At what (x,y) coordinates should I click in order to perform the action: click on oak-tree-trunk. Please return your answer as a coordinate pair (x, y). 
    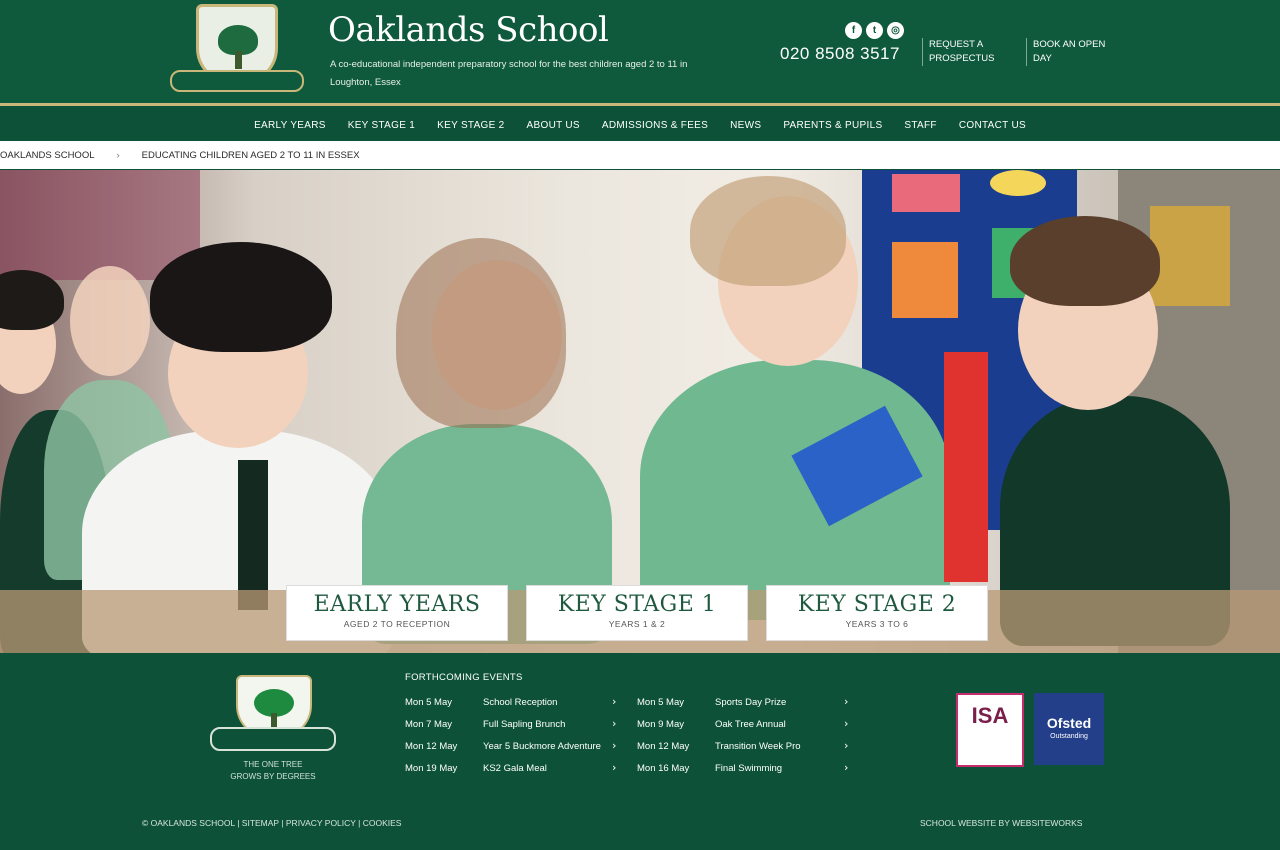
    Looking at the image, I should click on (238, 60).